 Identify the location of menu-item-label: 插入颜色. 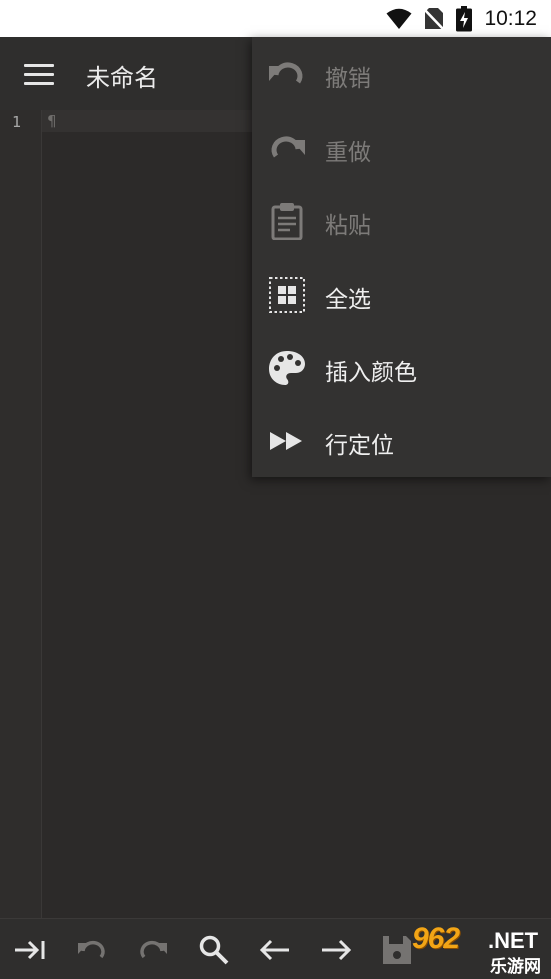
(371, 373).